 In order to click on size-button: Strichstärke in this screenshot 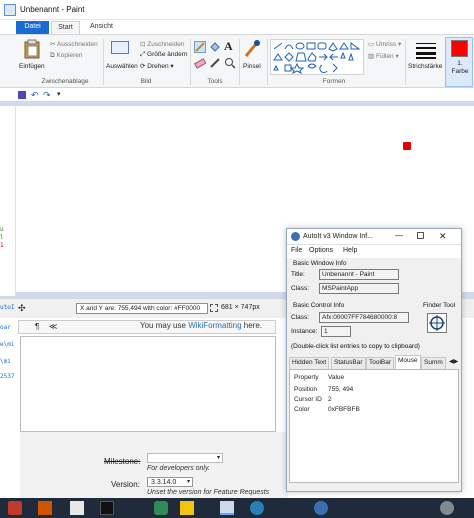, I will do `click(426, 59)`.